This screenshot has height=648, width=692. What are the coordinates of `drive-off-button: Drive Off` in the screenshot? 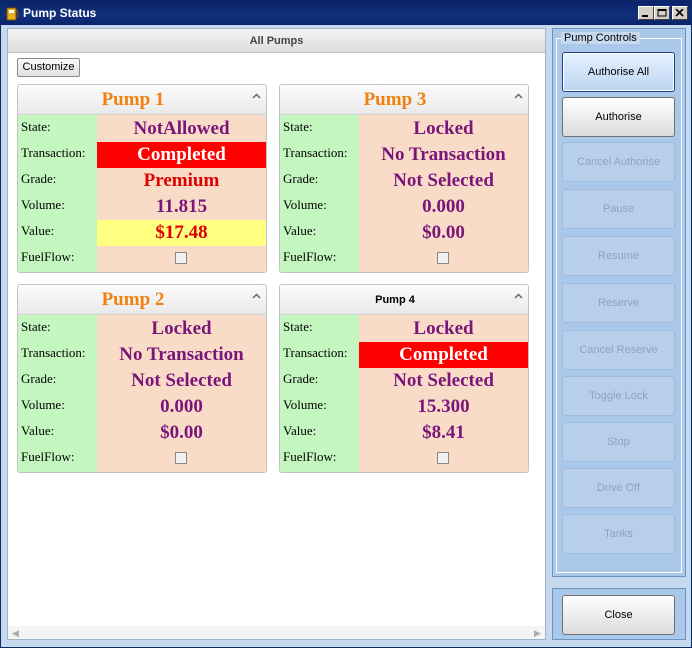 It's located at (618, 488).